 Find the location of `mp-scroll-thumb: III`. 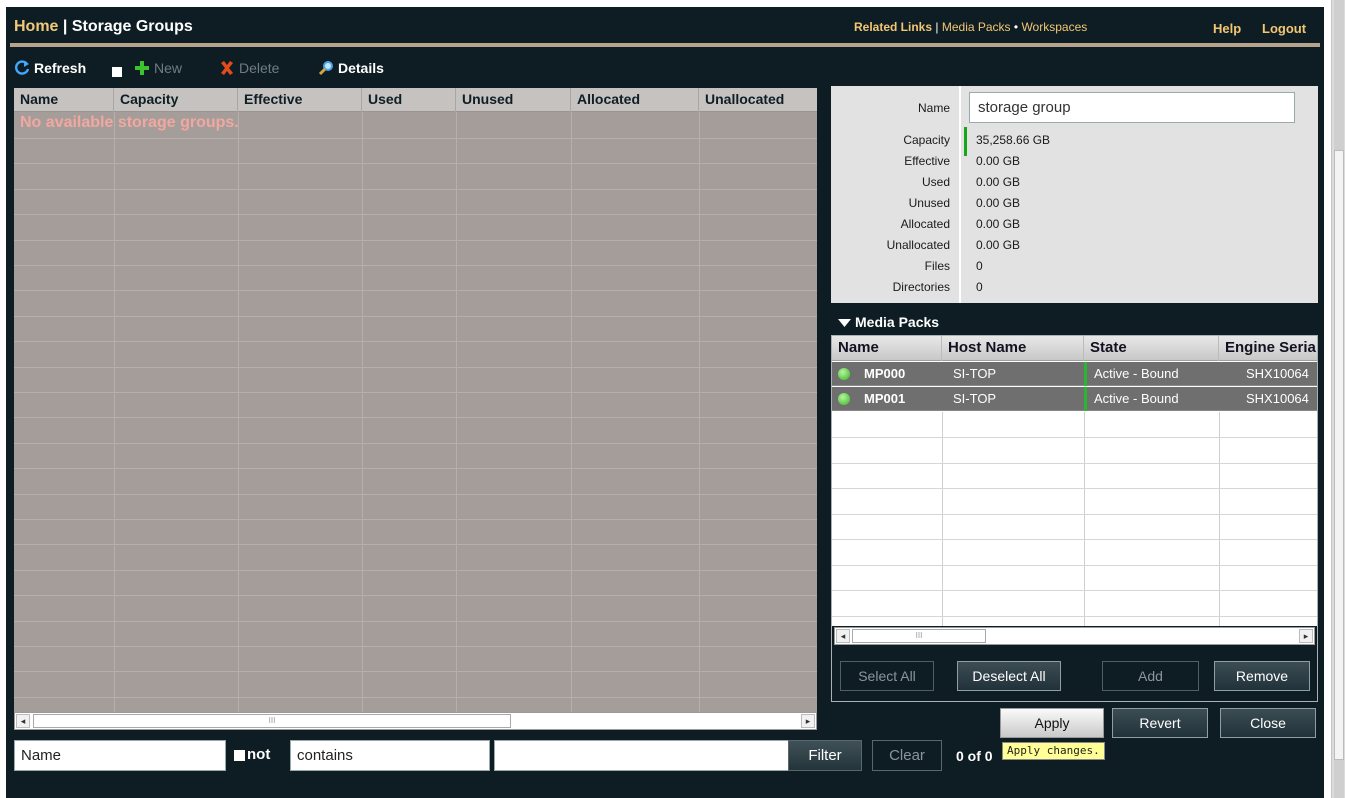

mp-scroll-thumb: III is located at coordinates (919, 636).